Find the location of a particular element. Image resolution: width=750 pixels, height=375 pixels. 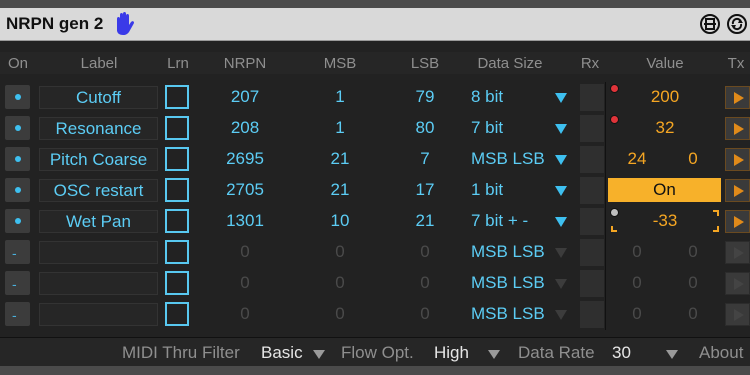

about-button: About is located at coordinates (721, 353).